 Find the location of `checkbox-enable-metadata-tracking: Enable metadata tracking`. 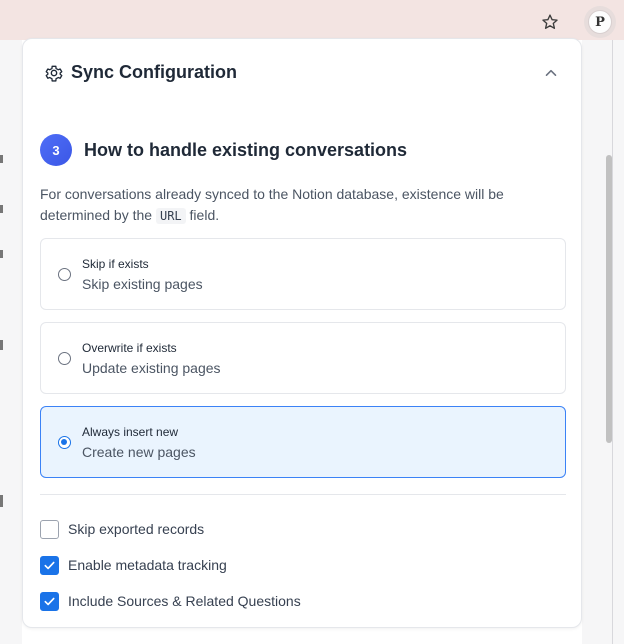

checkbox-enable-metadata-tracking: Enable metadata tracking is located at coordinates (133, 565).